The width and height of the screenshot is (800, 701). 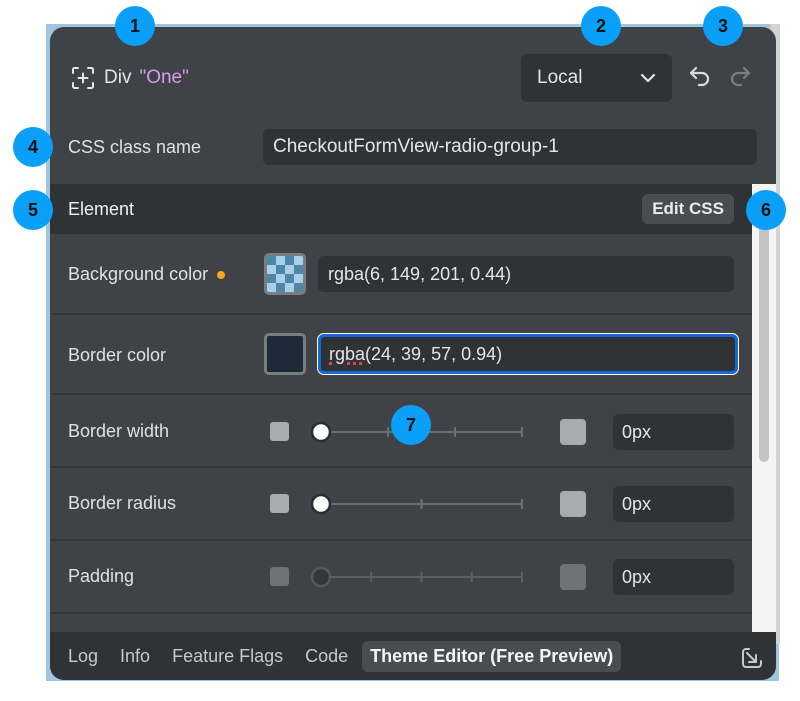 I want to click on tab-log: Log, so click(x=83, y=656).